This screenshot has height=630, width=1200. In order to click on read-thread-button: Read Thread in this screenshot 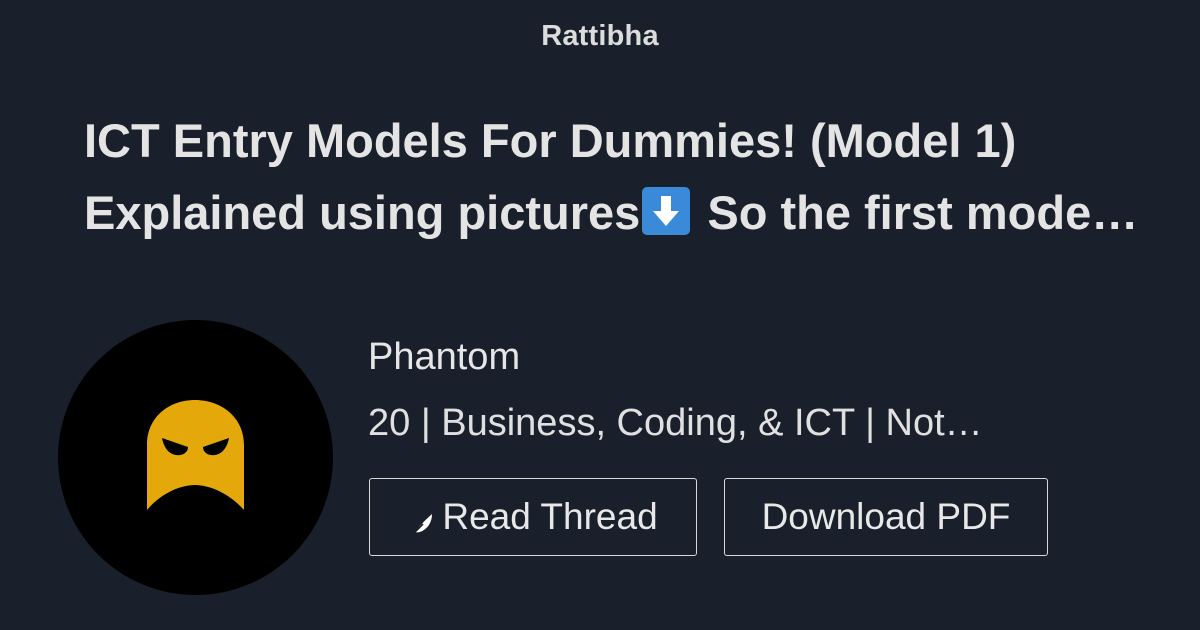, I will do `click(533, 517)`.